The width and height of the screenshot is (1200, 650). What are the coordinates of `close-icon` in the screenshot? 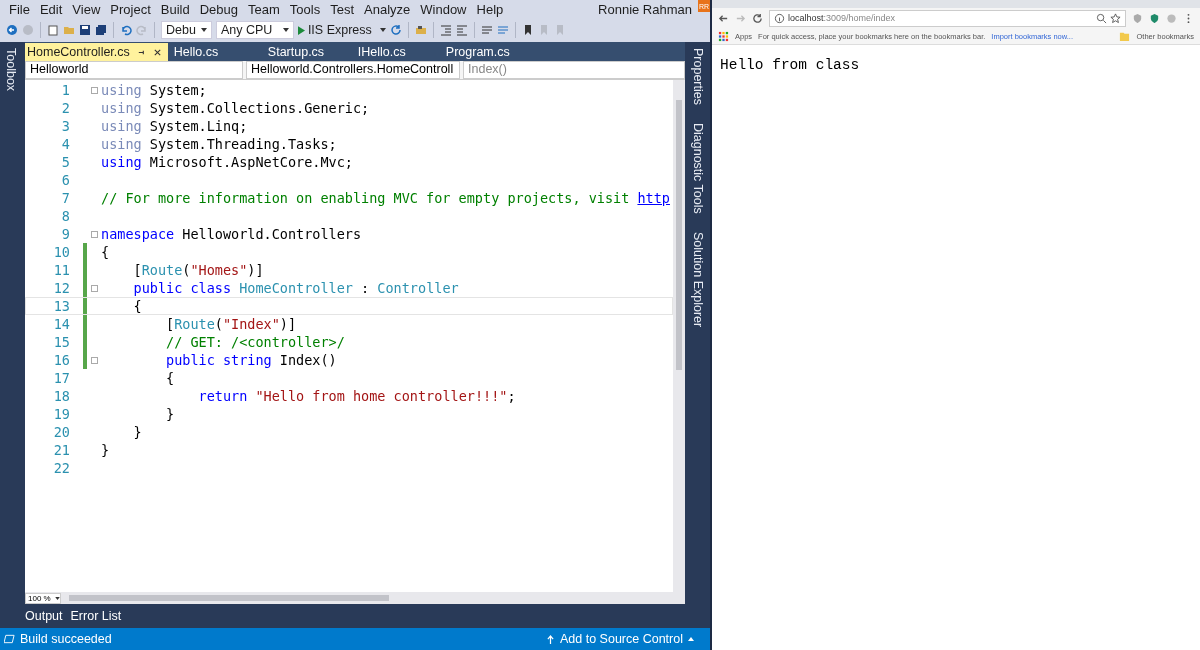 It's located at (157, 52).